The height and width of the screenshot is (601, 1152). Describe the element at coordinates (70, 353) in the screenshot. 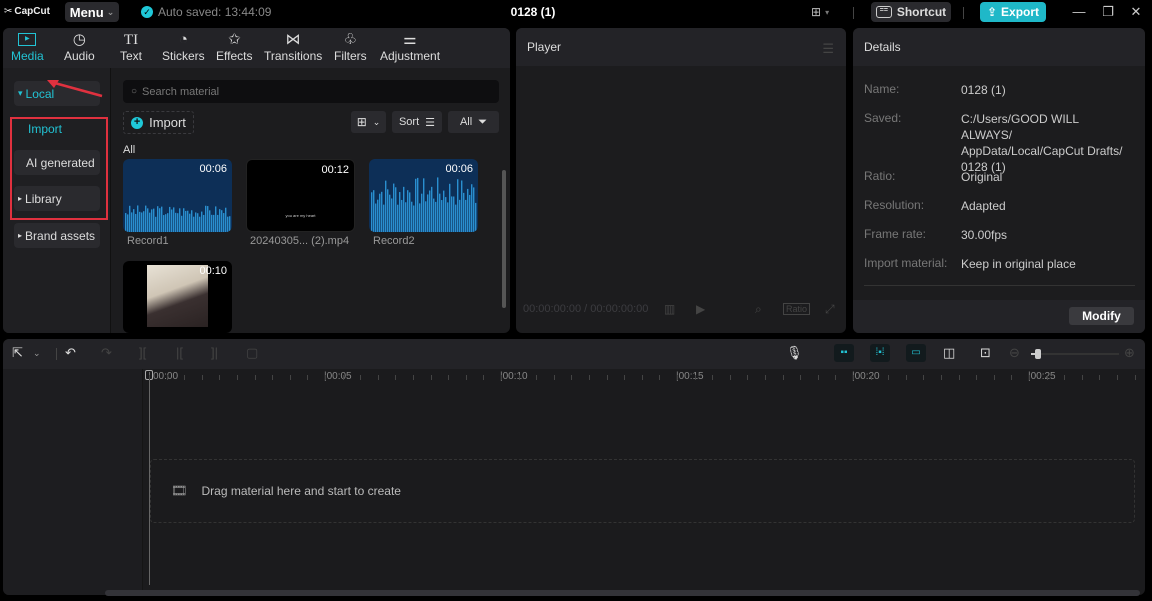

I see `undo-icon: ↶` at that location.